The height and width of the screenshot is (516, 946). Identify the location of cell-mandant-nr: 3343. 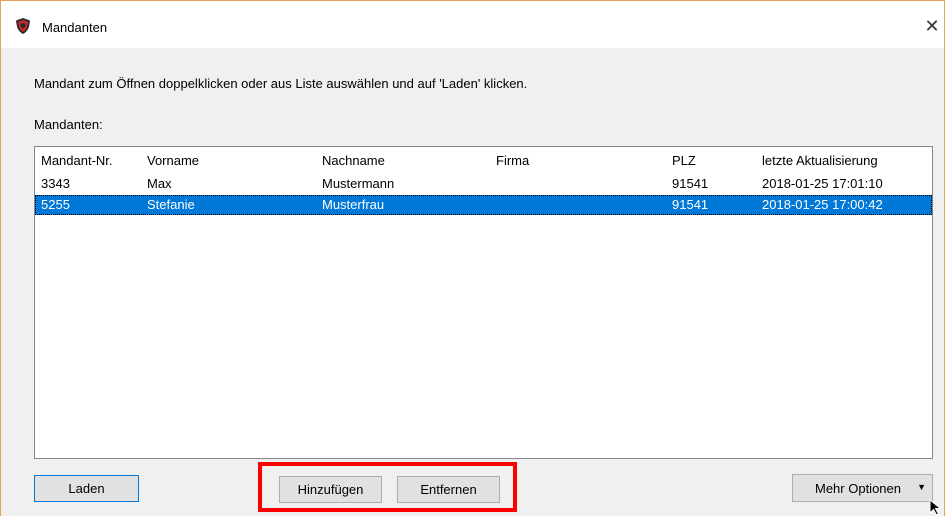
(55, 183).